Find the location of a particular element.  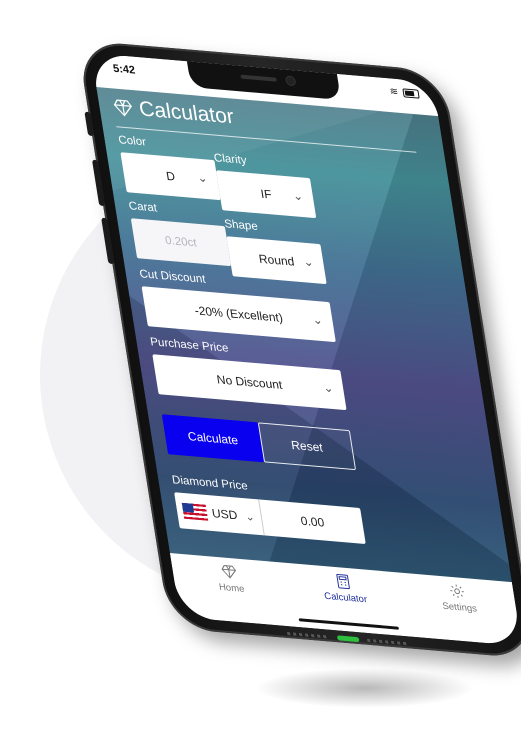

tab-calculator-label: Calculator is located at coordinates (345, 598).